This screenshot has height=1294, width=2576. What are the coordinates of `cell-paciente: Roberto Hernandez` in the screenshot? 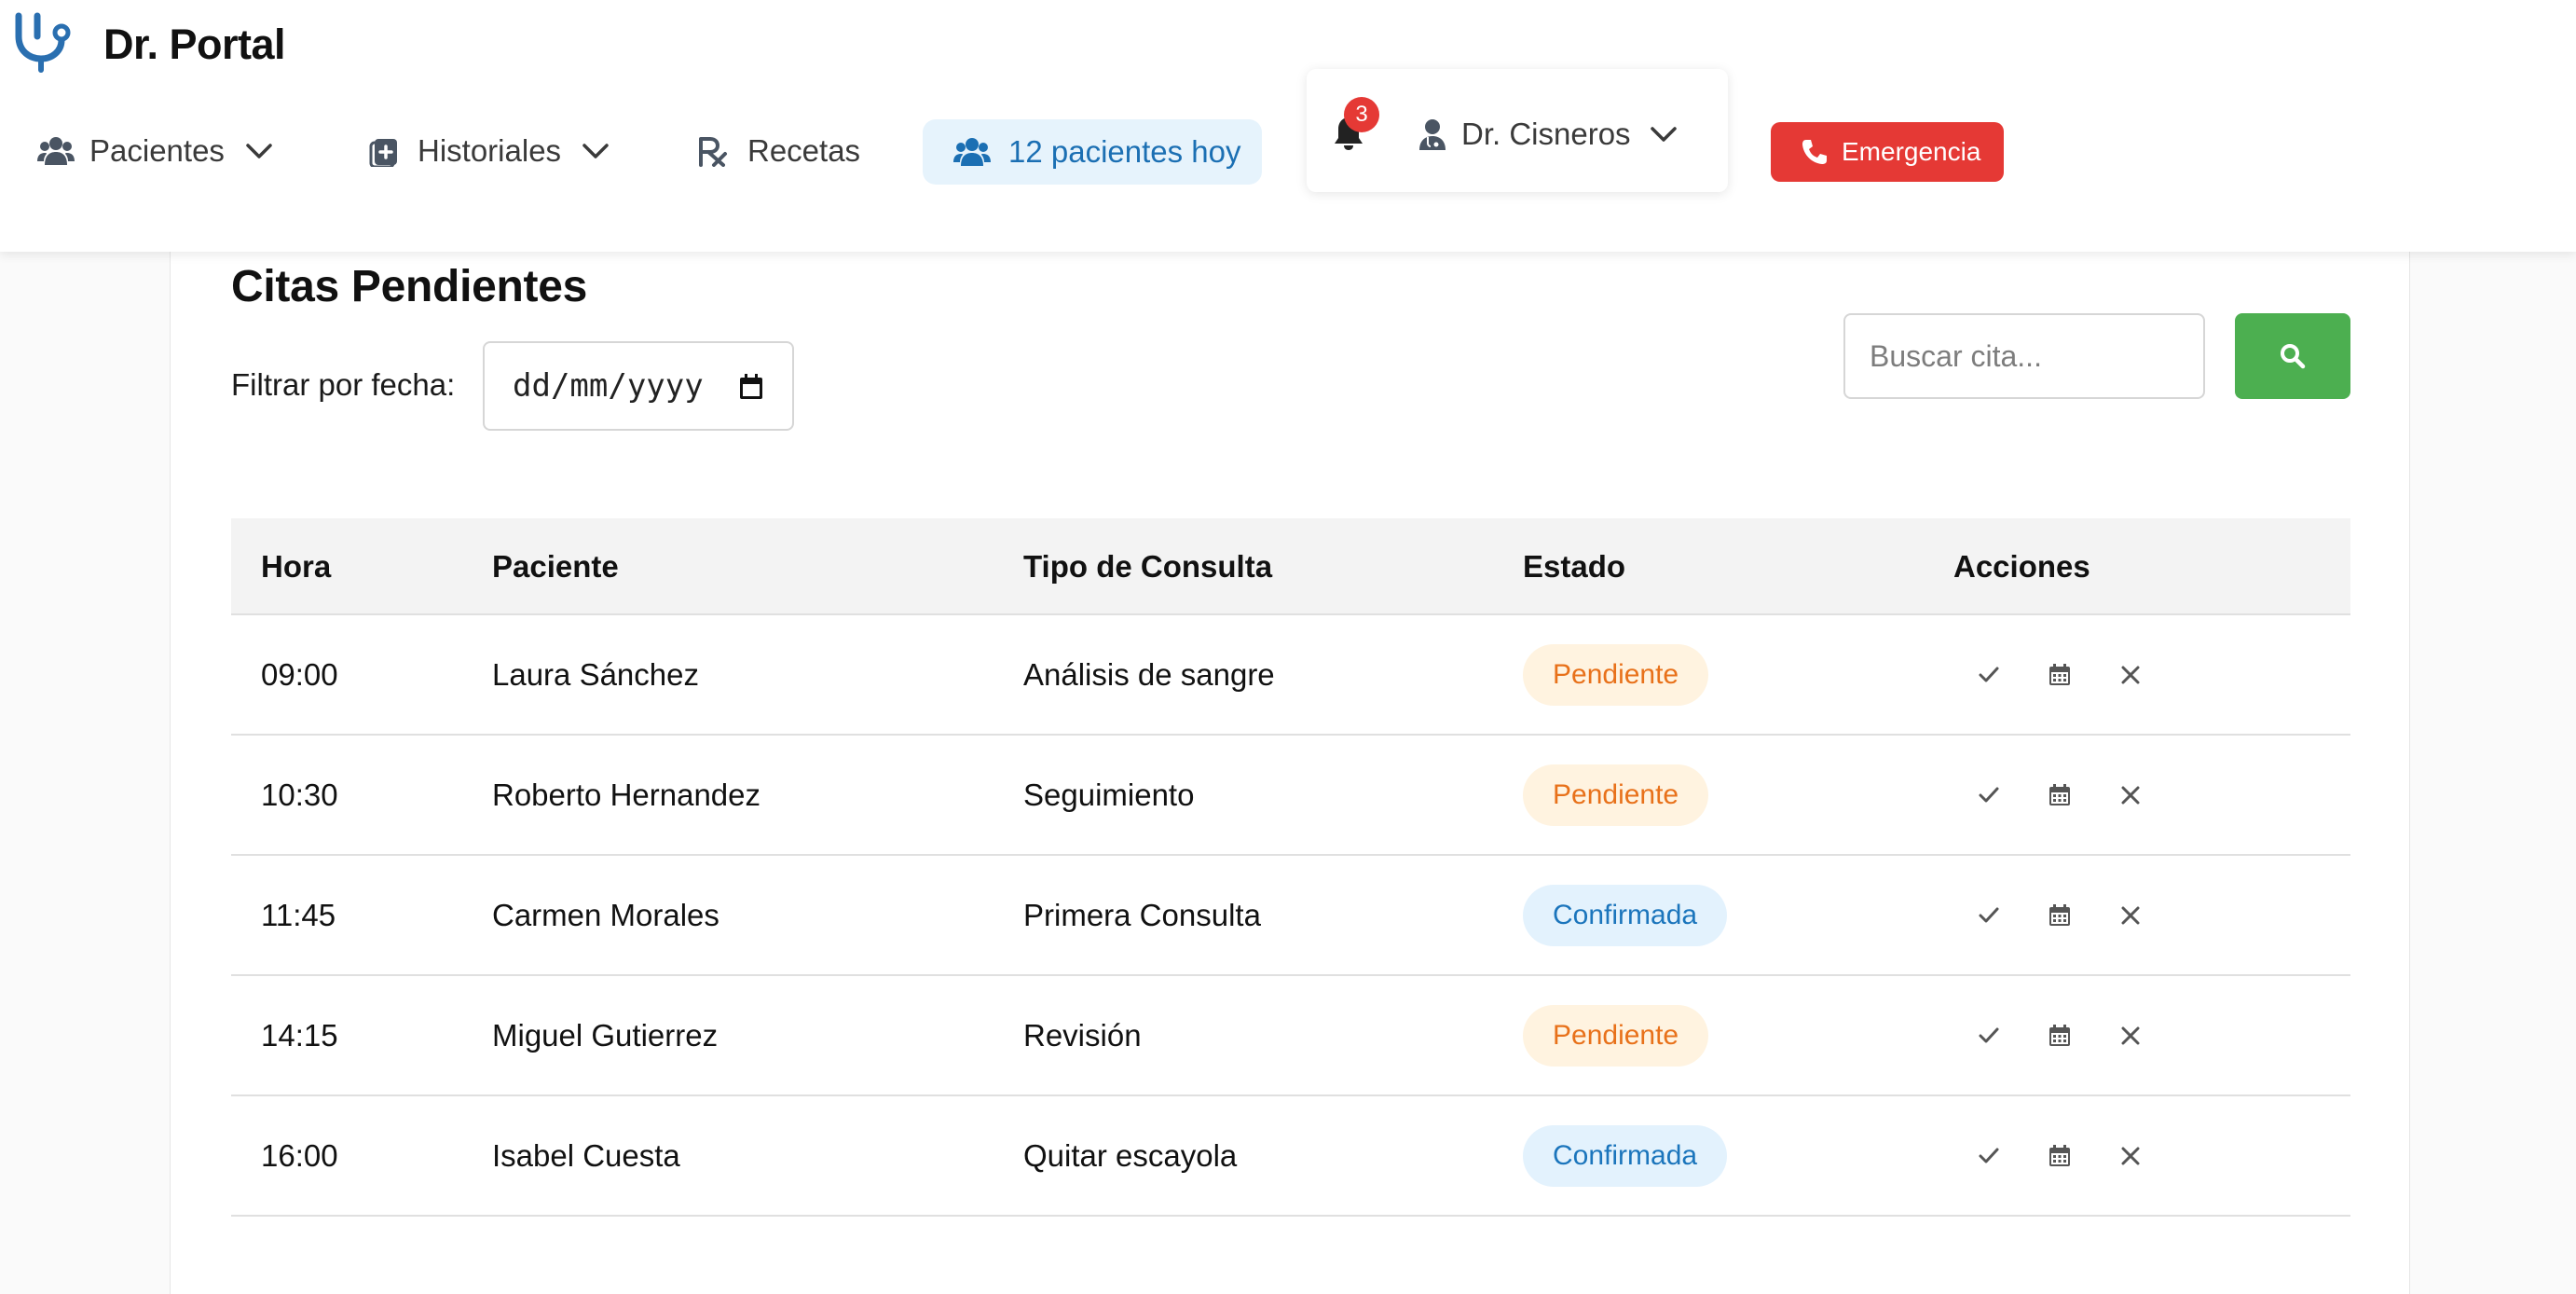 It's located at (626, 794).